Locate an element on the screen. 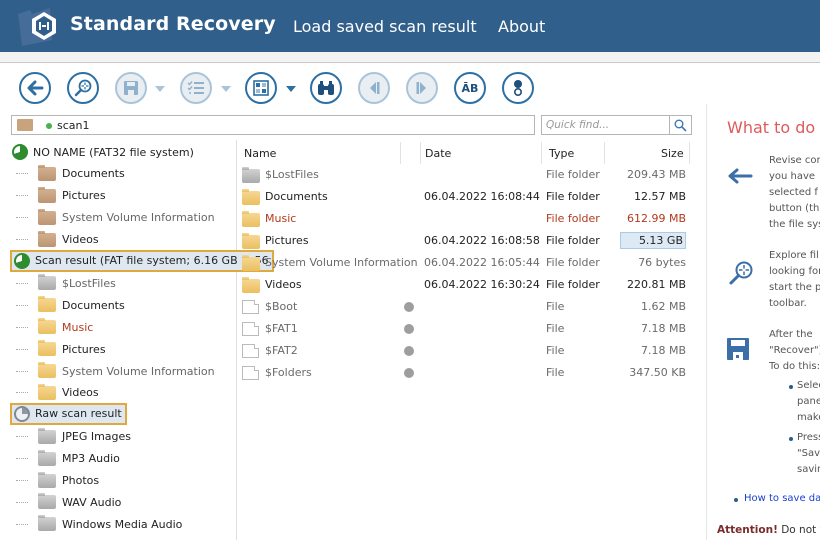  tree-item-label: WAV Audio is located at coordinates (92, 502).